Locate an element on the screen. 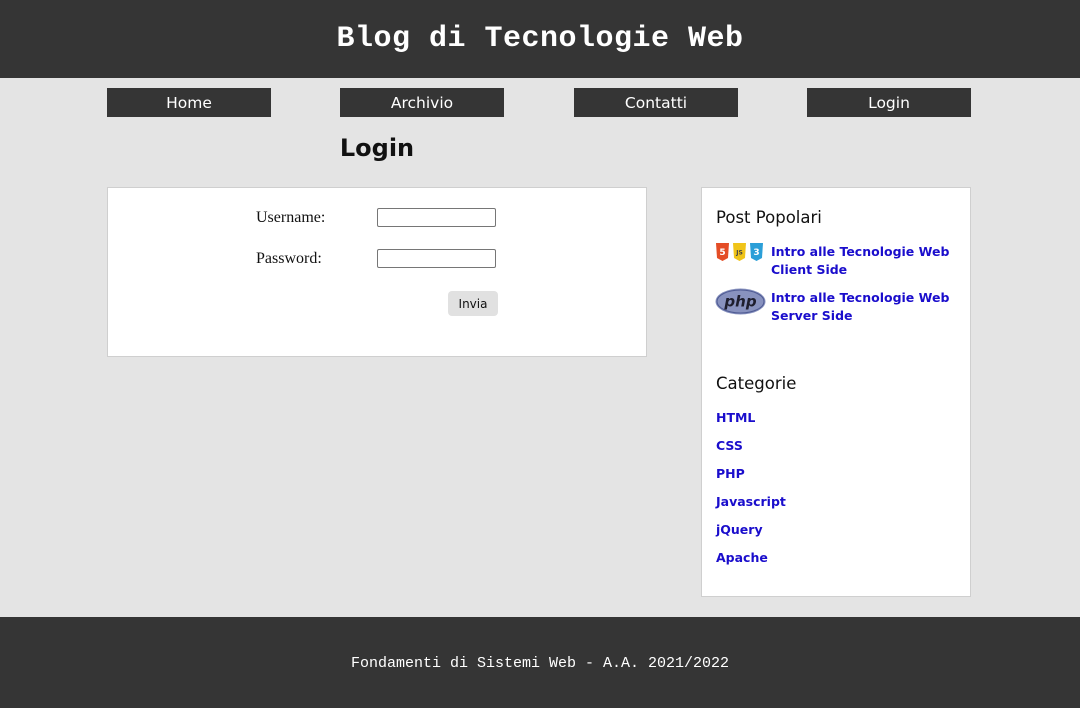 The height and width of the screenshot is (708, 1080). nav-item-archivio: Archivio is located at coordinates (422, 102).